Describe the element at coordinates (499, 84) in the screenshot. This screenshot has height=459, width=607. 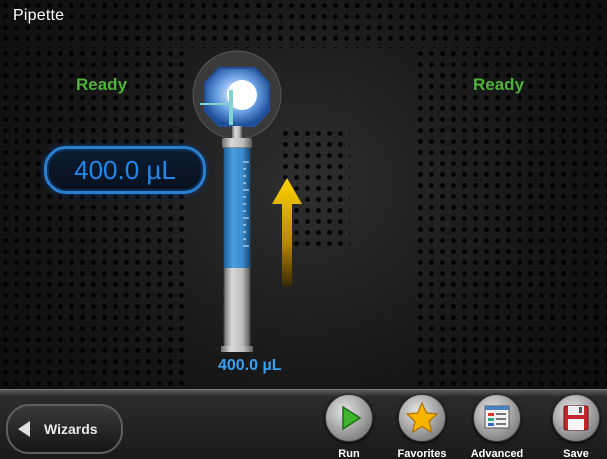
I see `status-ready-right: Ready` at that location.